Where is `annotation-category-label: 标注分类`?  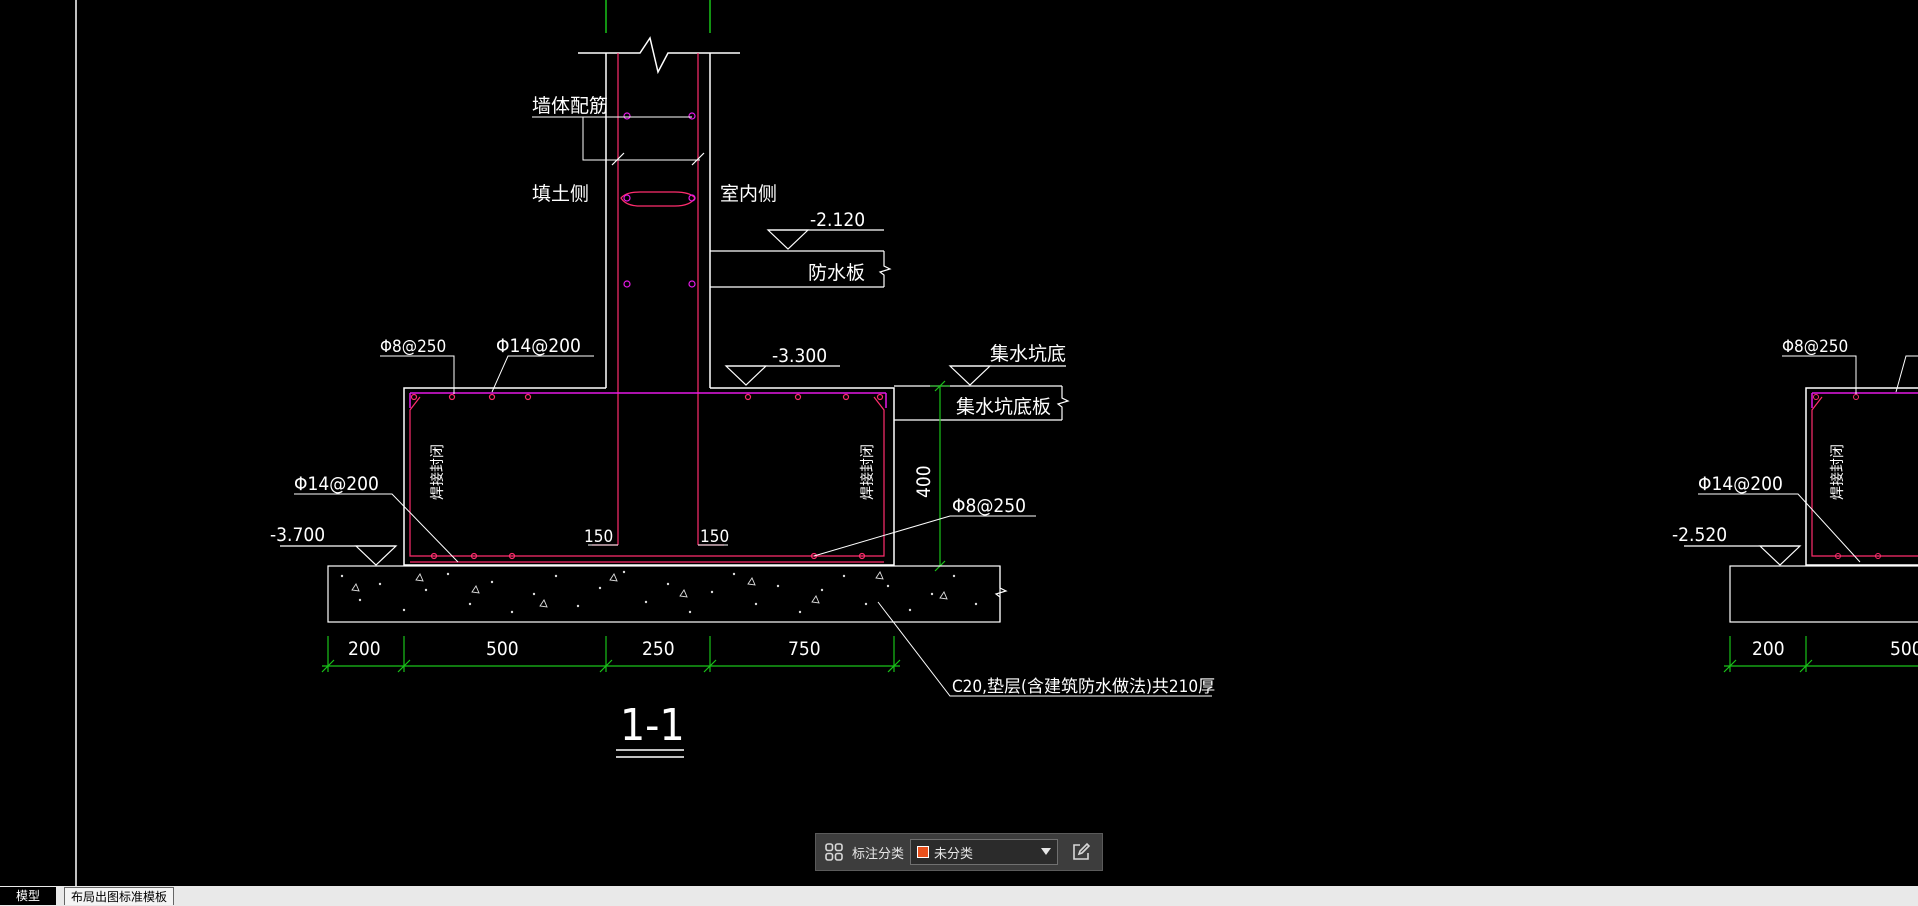 annotation-category-label: 标注分类 is located at coordinates (878, 853).